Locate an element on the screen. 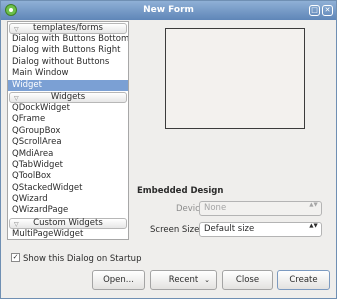 The height and width of the screenshot is (299, 337). form-preview is located at coordinates (235, 78).